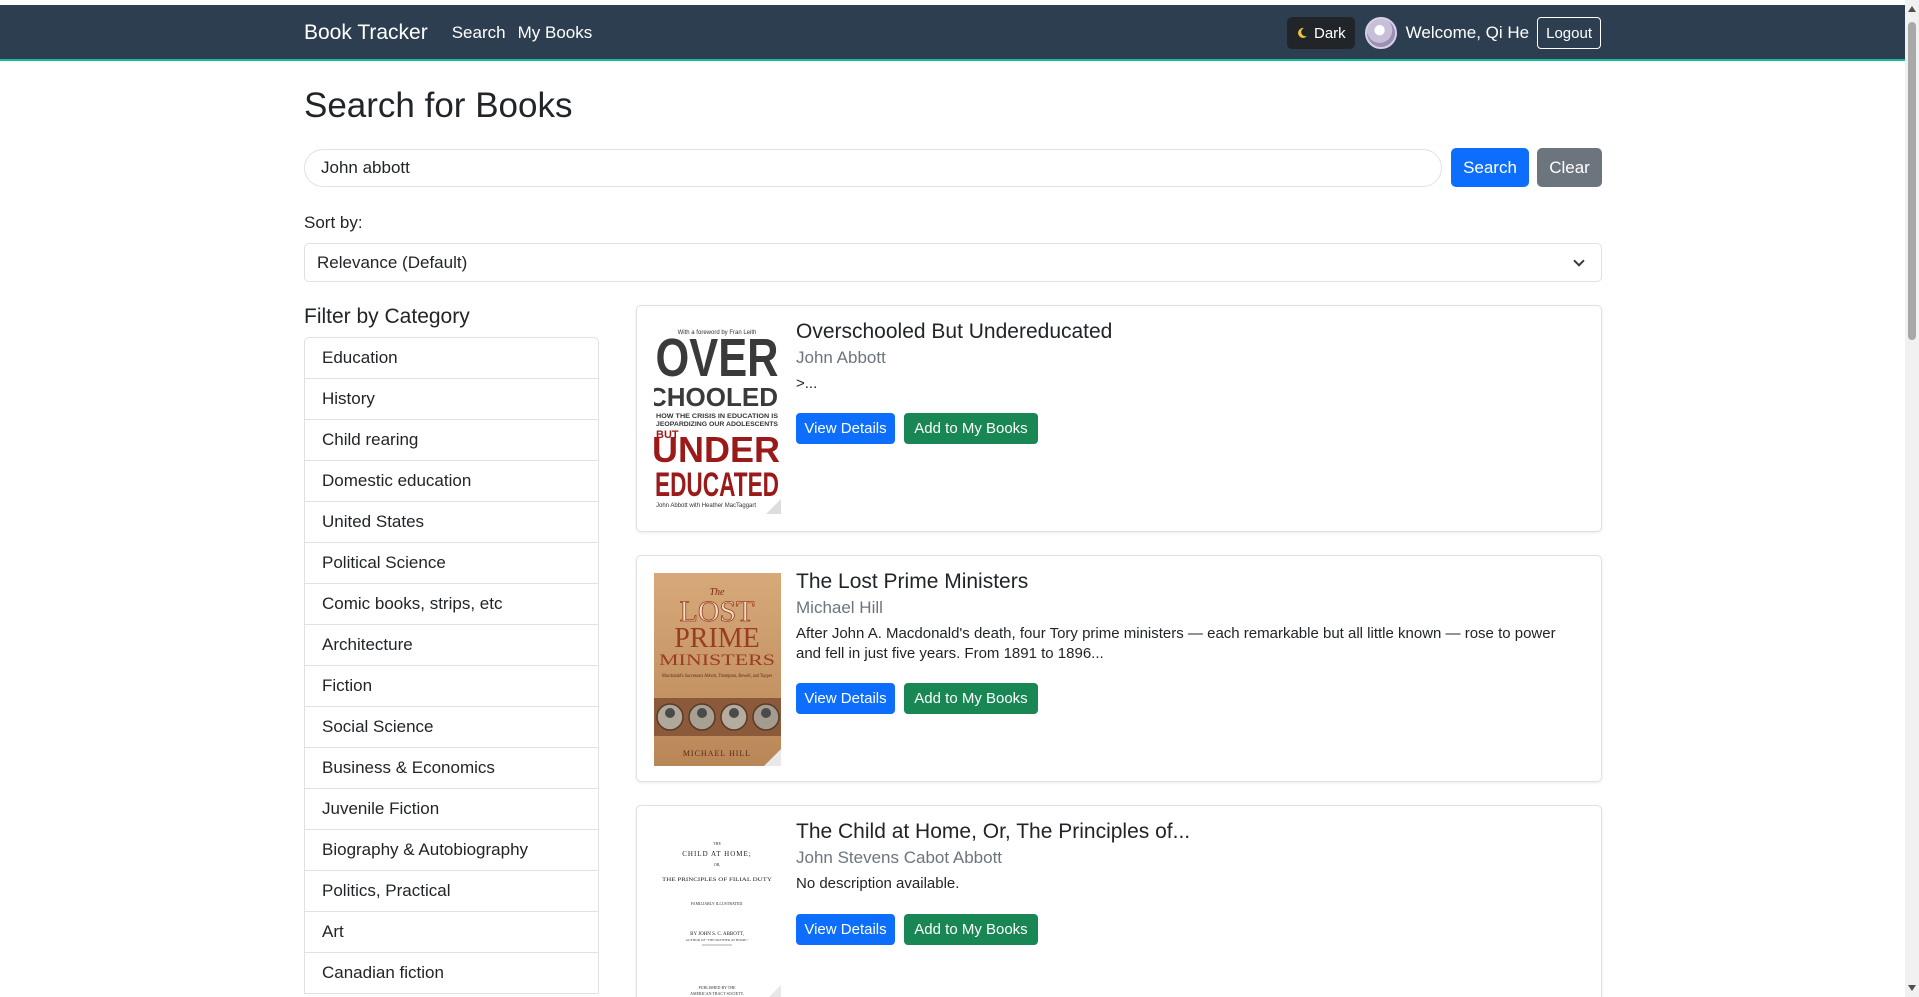 This screenshot has height=997, width=1919. Describe the element at coordinates (451, 522) in the screenshot. I see `category-item-united-states: United States` at that location.